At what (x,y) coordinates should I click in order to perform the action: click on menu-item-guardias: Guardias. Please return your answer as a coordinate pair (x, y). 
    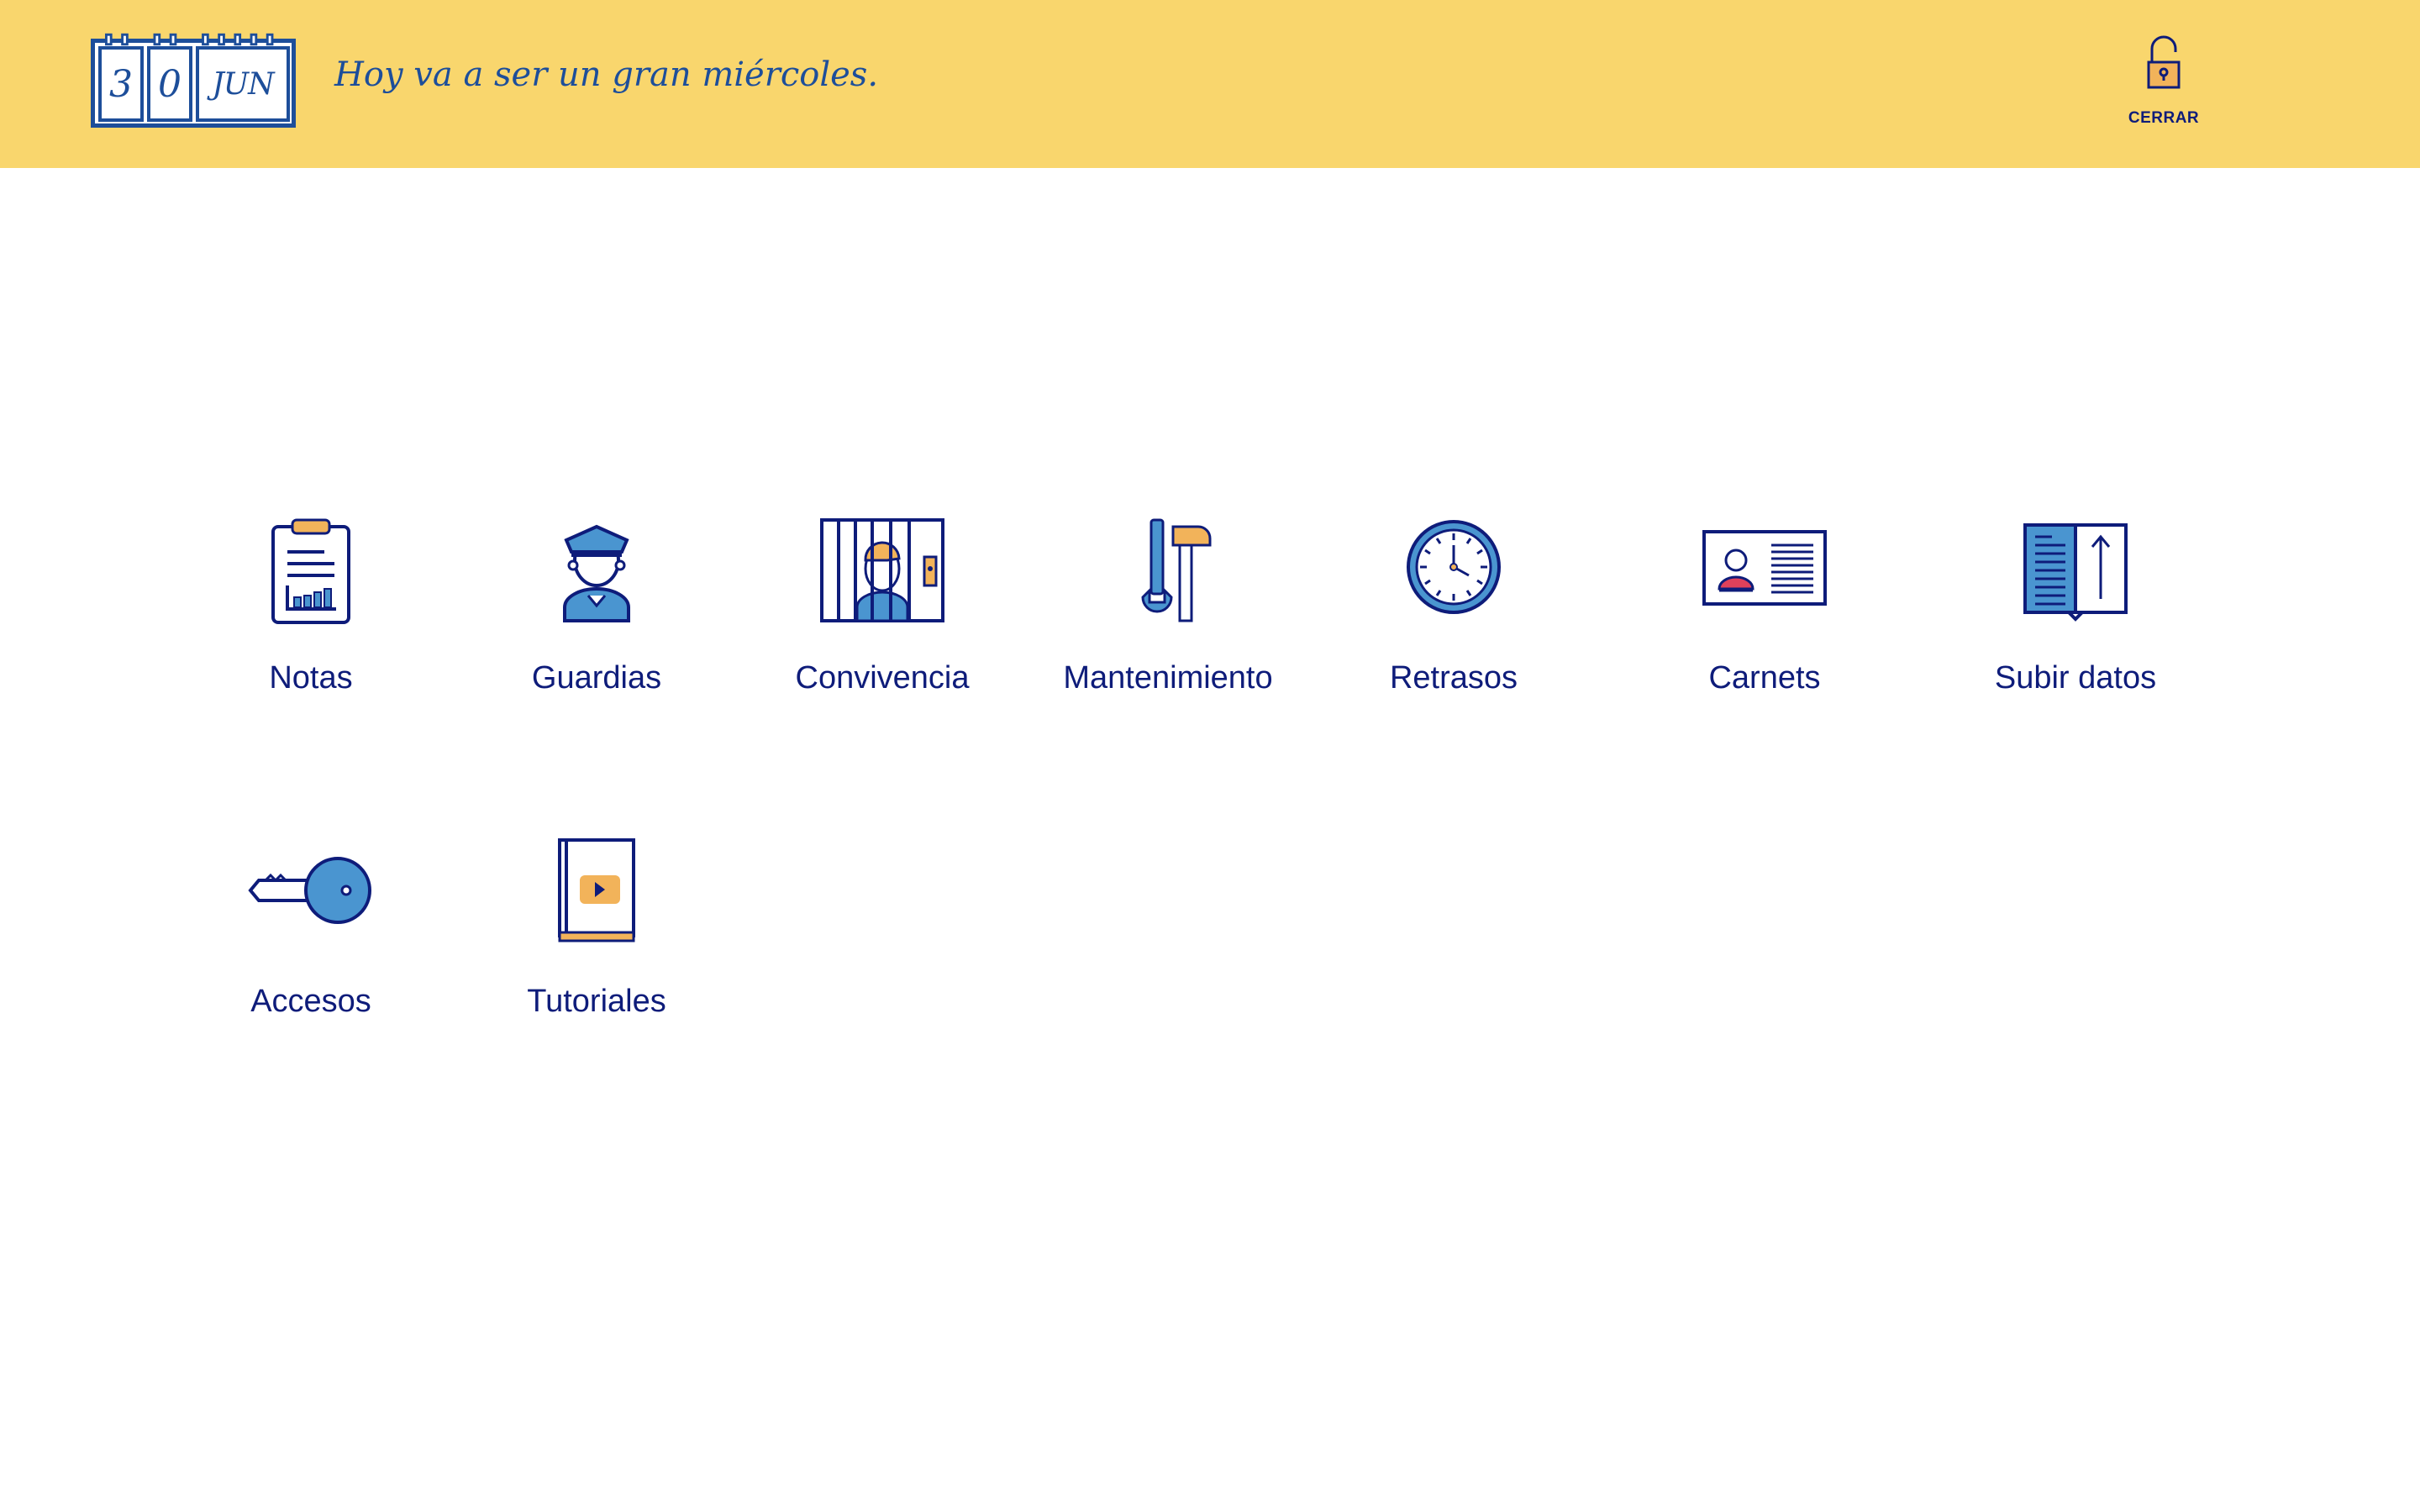
    Looking at the image, I should click on (597, 621).